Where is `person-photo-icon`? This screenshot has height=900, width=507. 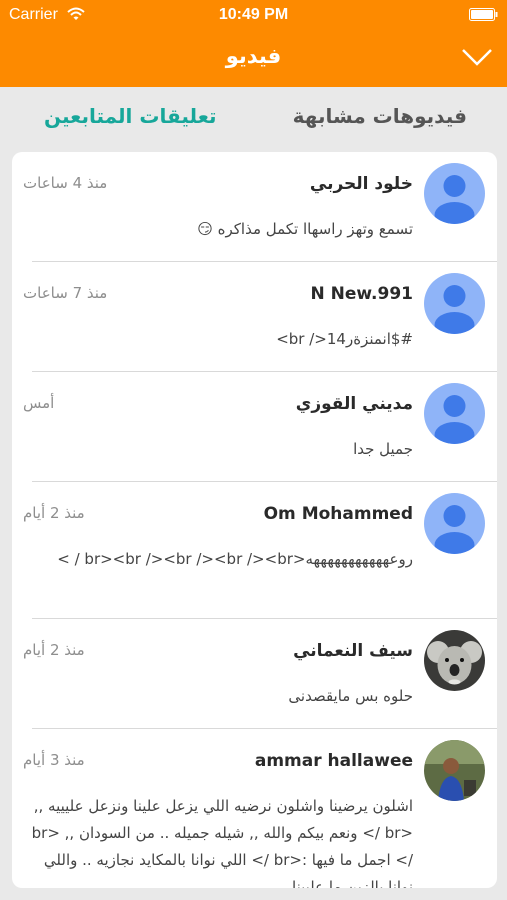
person-photo-icon is located at coordinates (454, 770).